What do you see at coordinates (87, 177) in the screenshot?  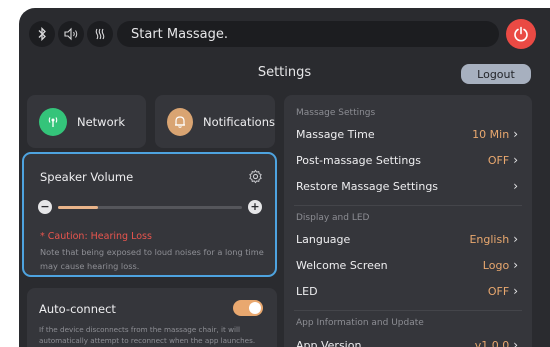 I see `speaker-volume-title: Speaker Volume` at bounding box center [87, 177].